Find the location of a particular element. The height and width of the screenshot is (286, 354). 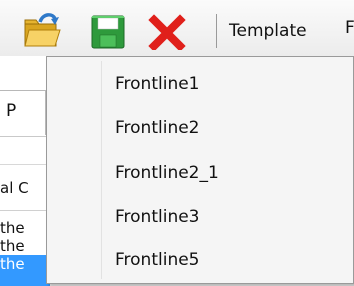

toolbar-separator is located at coordinates (216, 31).